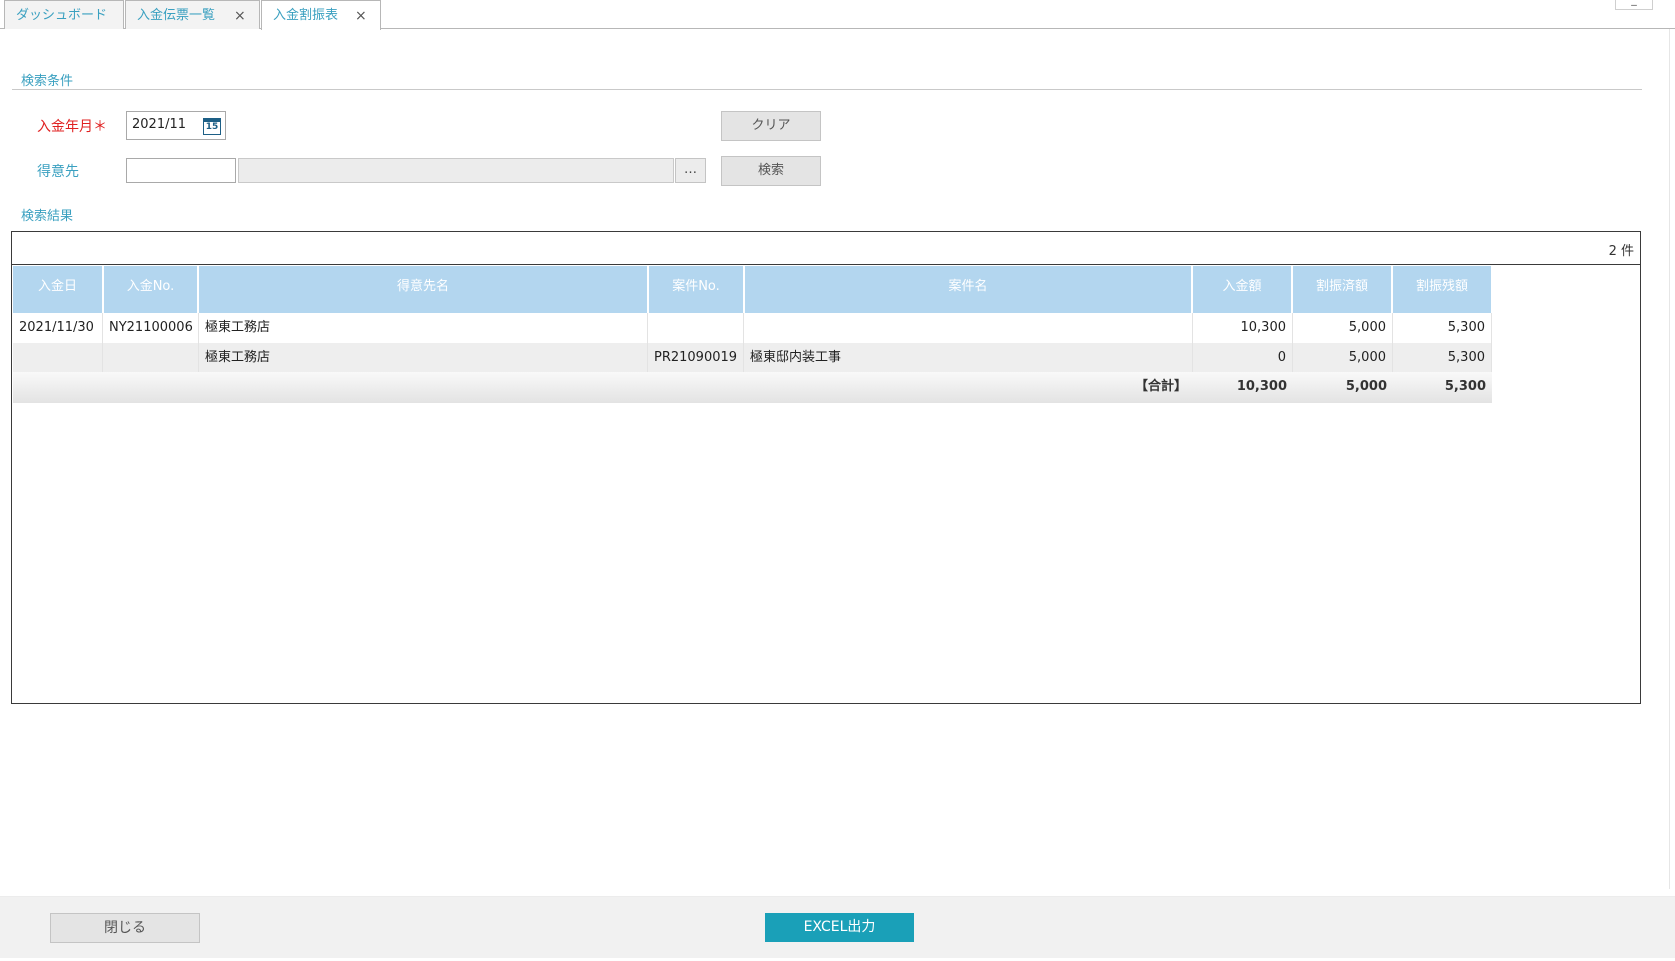 This screenshot has height=961, width=1675. Describe the element at coordinates (47, 216) in the screenshot. I see `search-results-title: 検索結果` at that location.